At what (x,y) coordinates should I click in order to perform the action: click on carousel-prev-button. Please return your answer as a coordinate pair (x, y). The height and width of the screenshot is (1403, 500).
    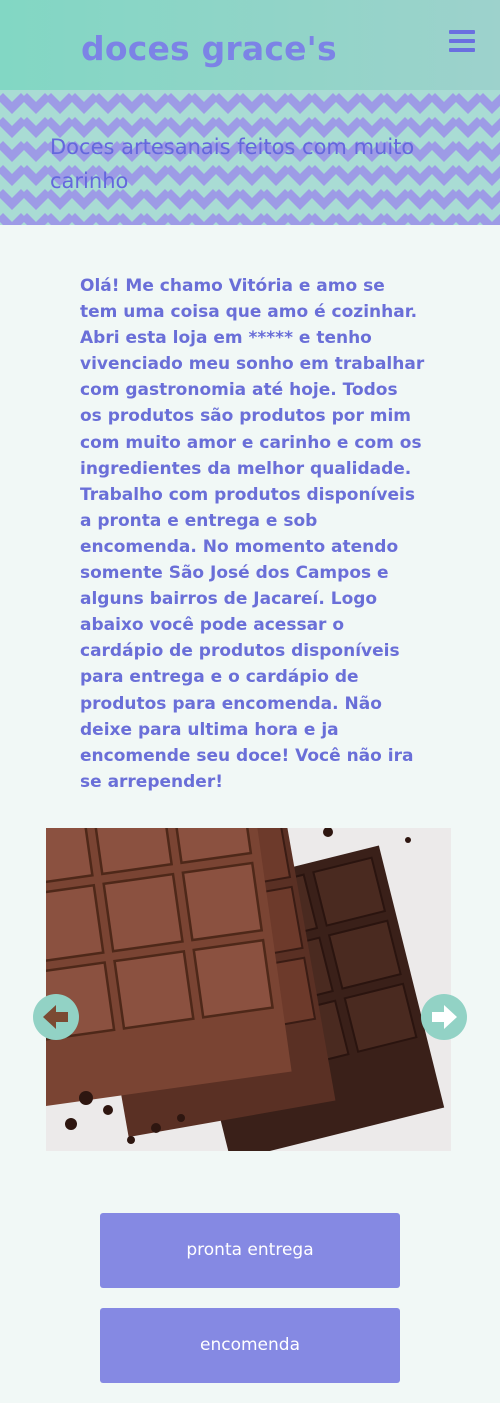
    Looking at the image, I should click on (56, 1017).